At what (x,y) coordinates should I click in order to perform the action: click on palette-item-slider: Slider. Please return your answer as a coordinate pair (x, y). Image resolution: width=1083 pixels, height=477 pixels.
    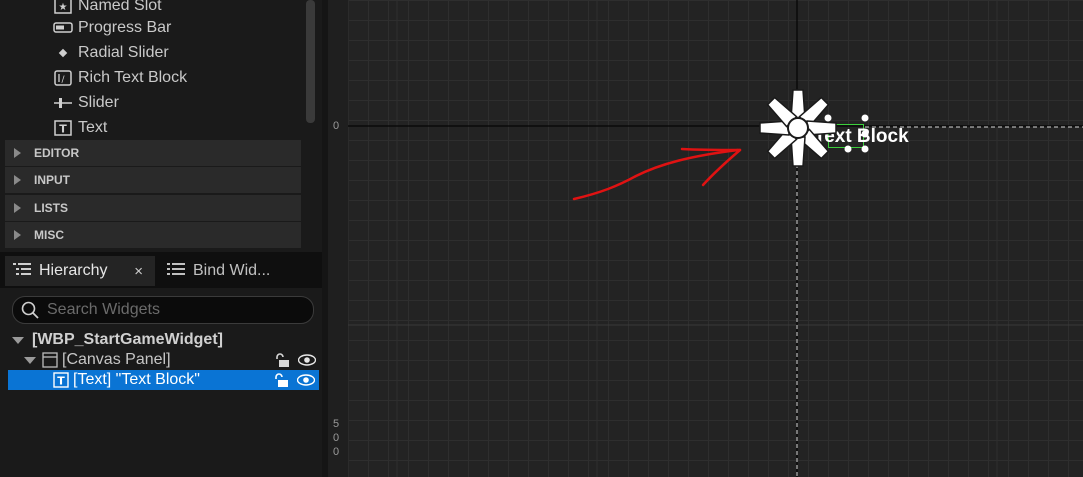
    Looking at the image, I should click on (85, 102).